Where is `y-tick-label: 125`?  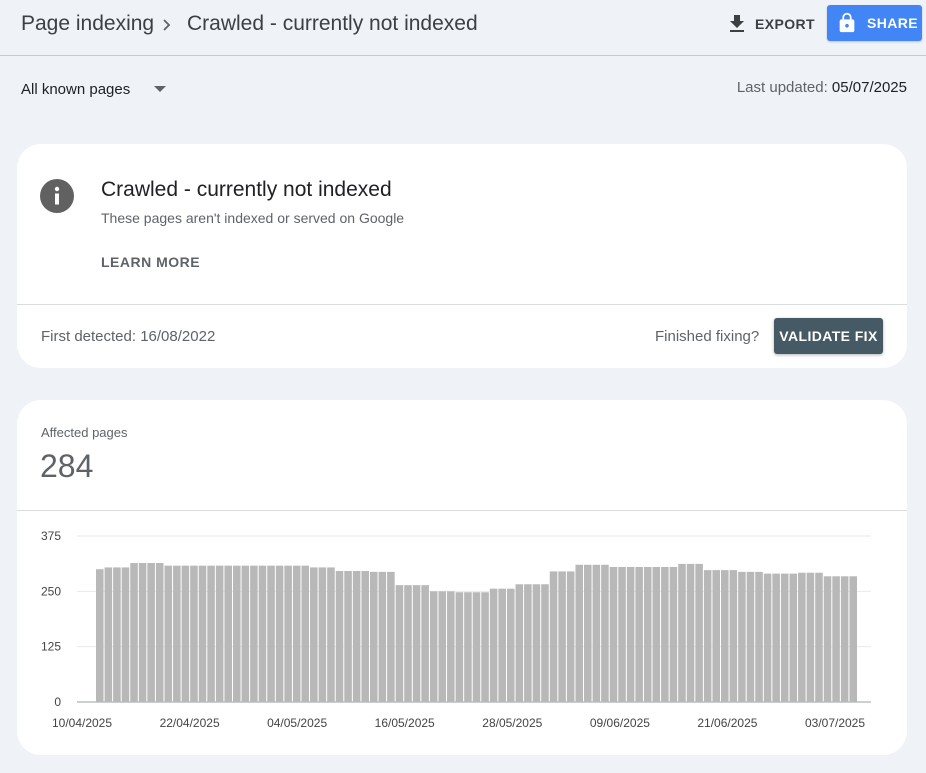
y-tick-label: 125 is located at coordinates (51, 647).